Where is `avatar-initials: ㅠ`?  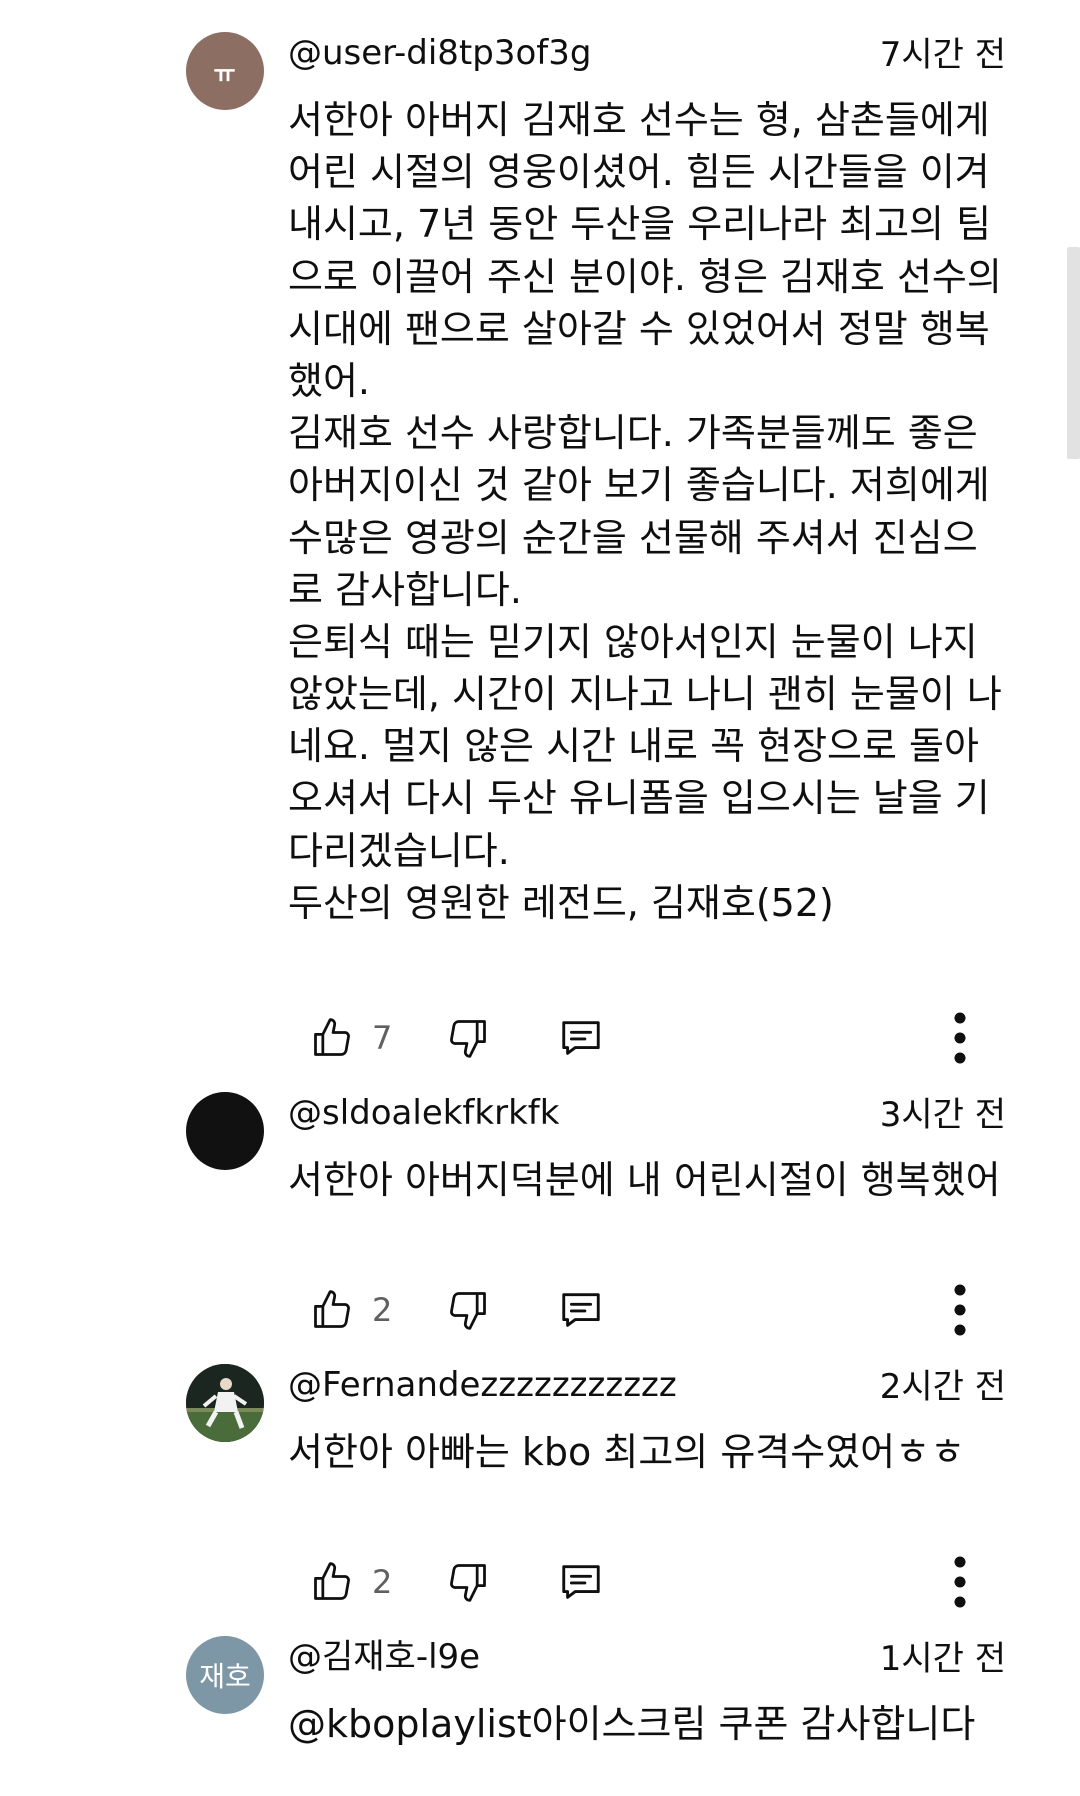
avatar-initials: ㅠ is located at coordinates (225, 73).